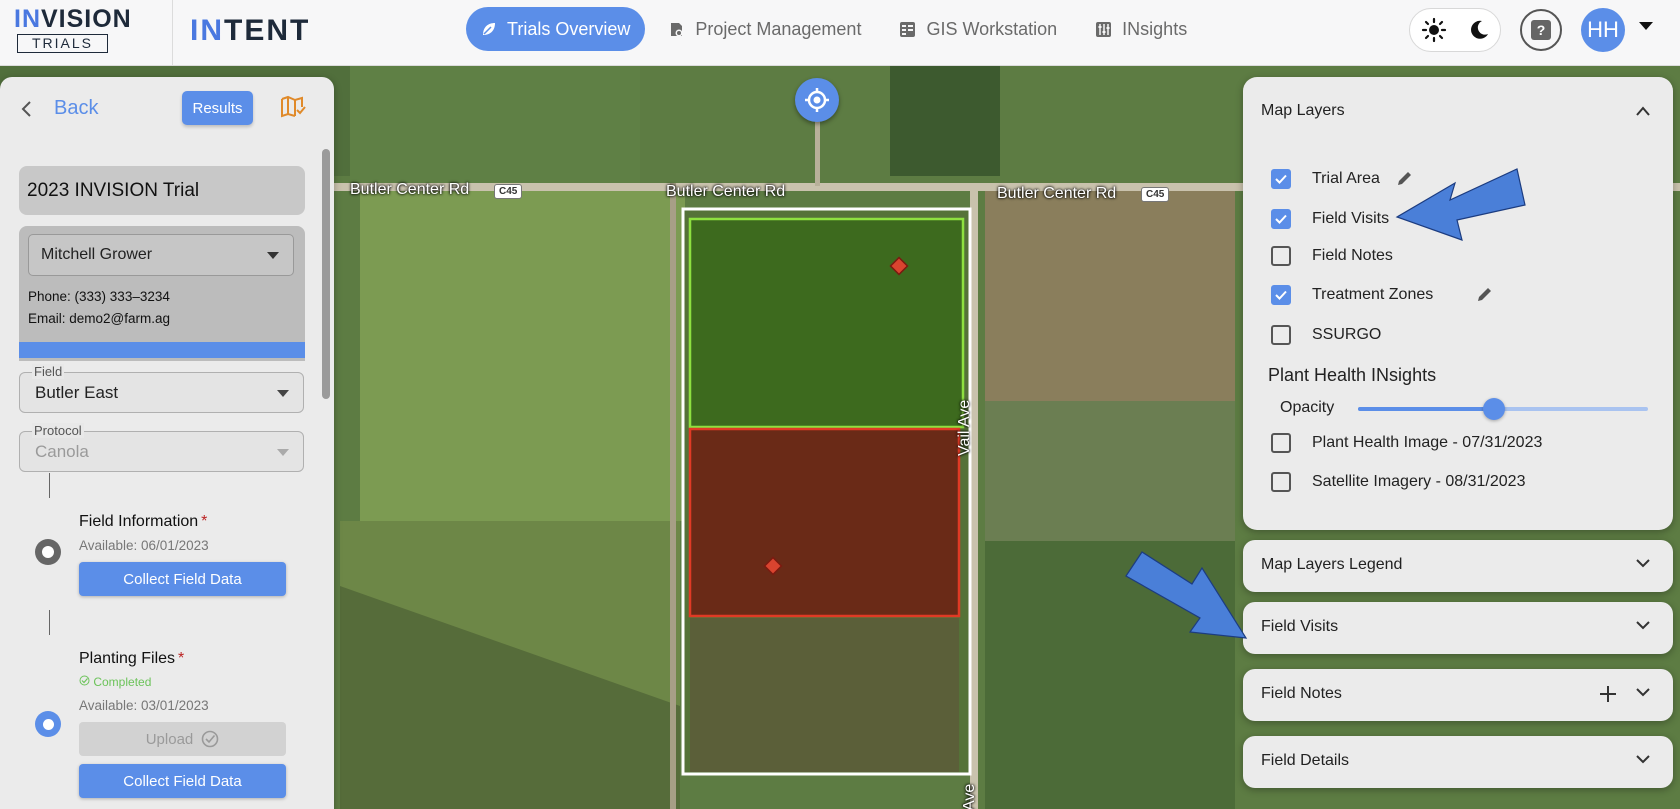  What do you see at coordinates (569, 28) in the screenshot?
I see `nav-label: Trials Overview` at bounding box center [569, 28].